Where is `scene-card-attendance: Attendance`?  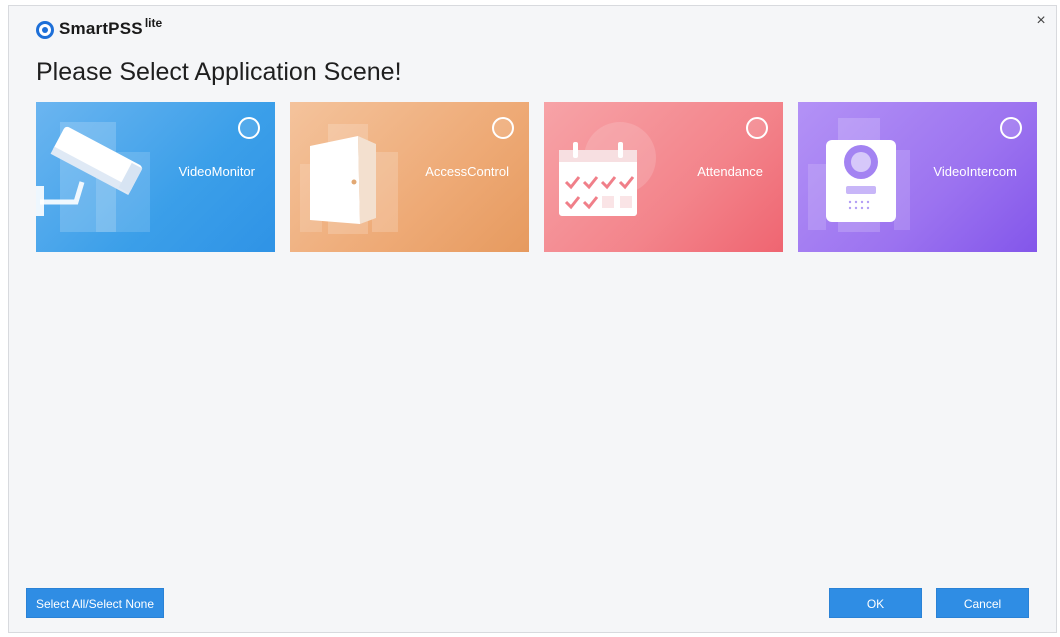 scene-card-attendance: Attendance is located at coordinates (663, 177).